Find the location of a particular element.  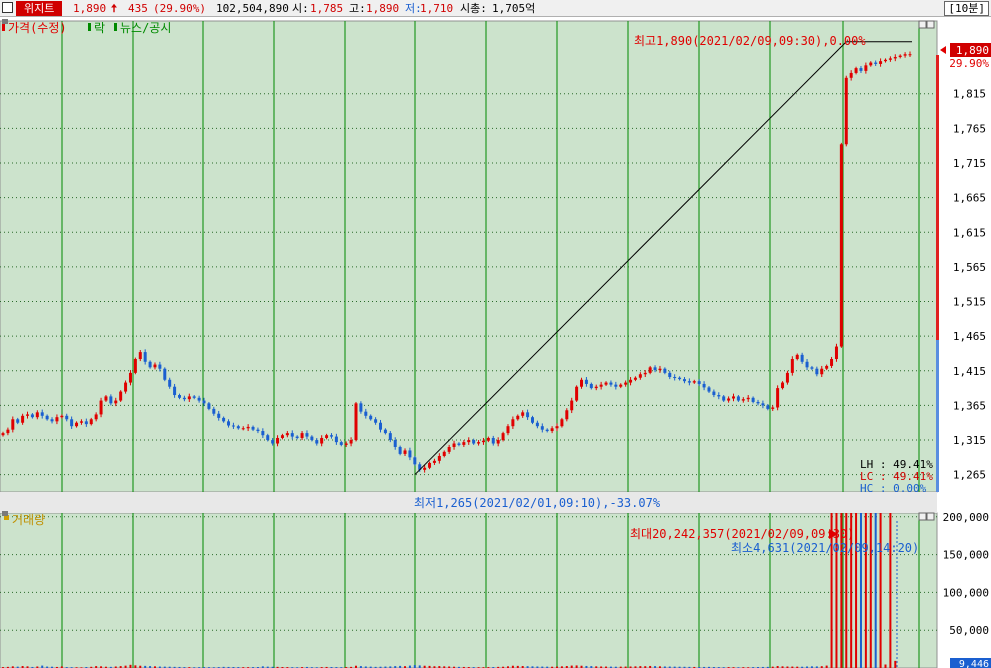

price-tick-label: 1,615 is located at coordinates (969, 232).